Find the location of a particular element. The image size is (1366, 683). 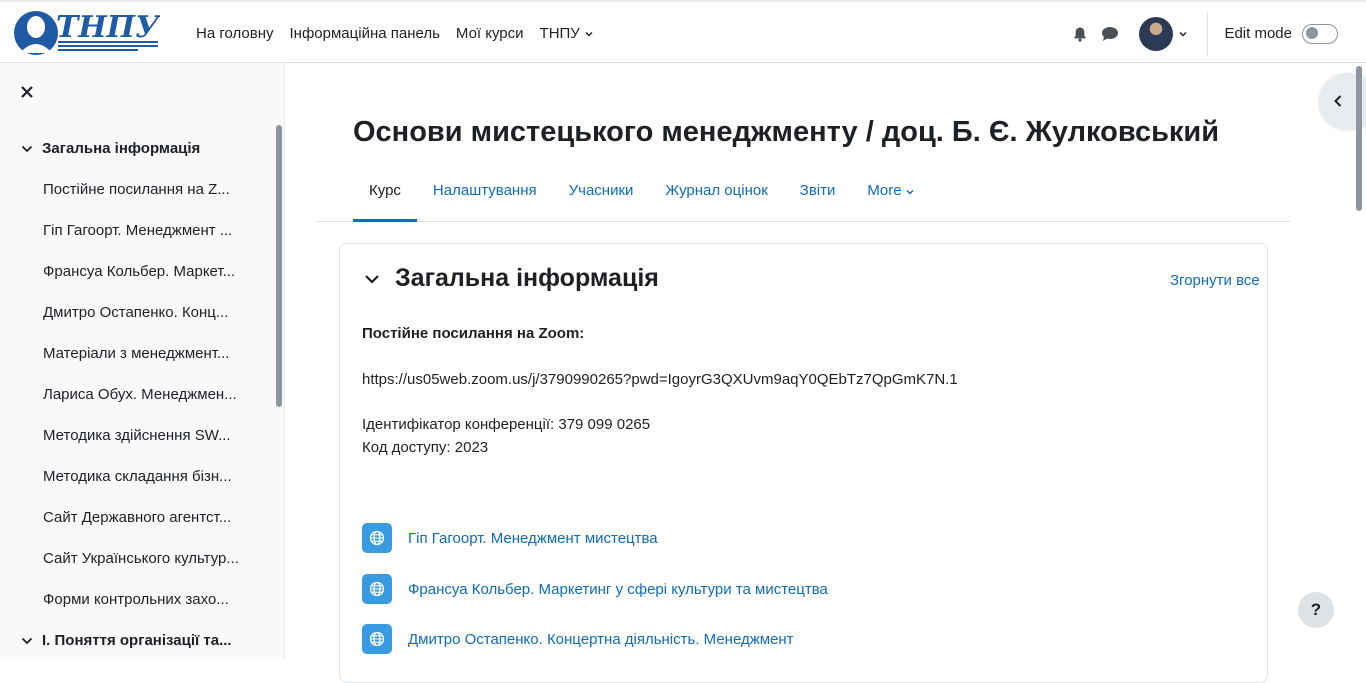

user-area: Edit mode is located at coordinates (1215, 33).